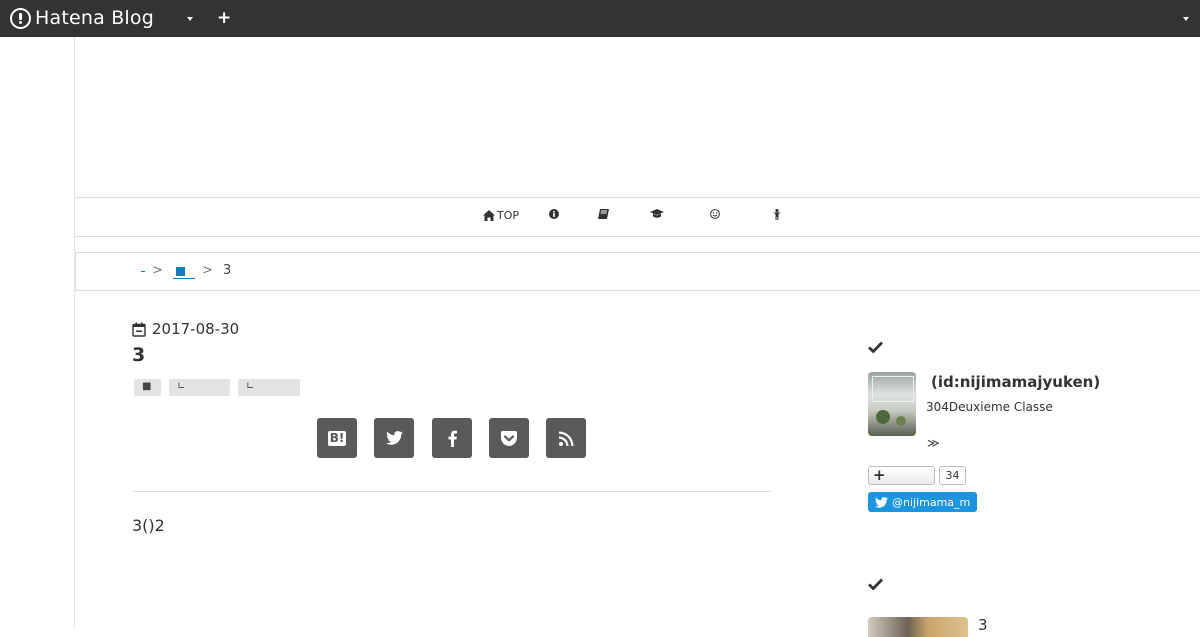  Describe the element at coordinates (1015, 382) in the screenshot. I see `profile-id: (id:nijimamajyuken)` at that location.